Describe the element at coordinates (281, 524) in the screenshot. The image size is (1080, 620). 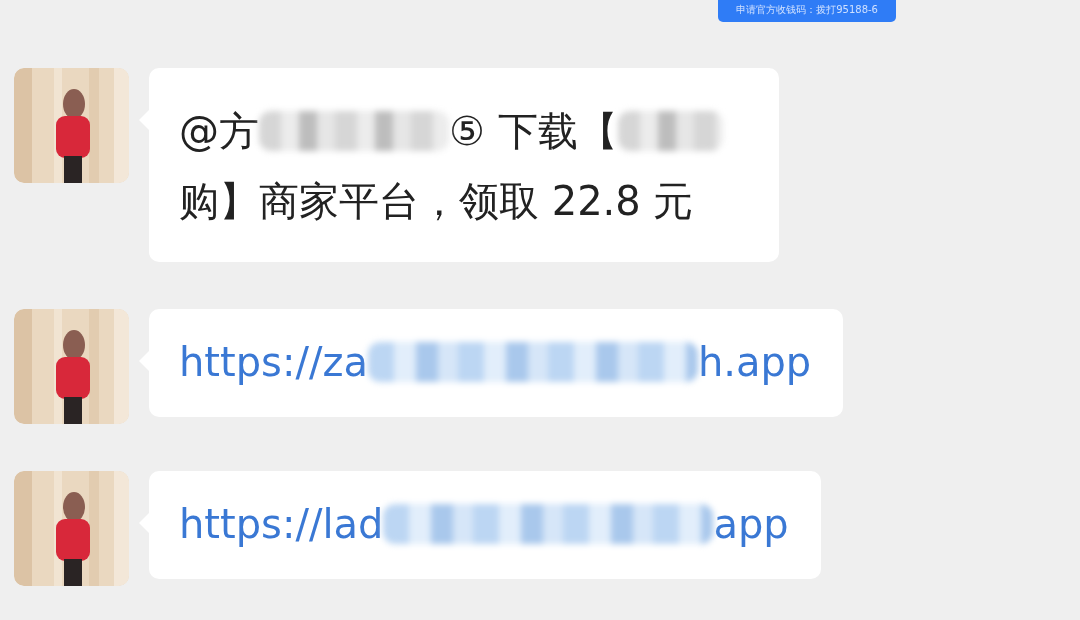
I see `link-text: https://lad` at that location.